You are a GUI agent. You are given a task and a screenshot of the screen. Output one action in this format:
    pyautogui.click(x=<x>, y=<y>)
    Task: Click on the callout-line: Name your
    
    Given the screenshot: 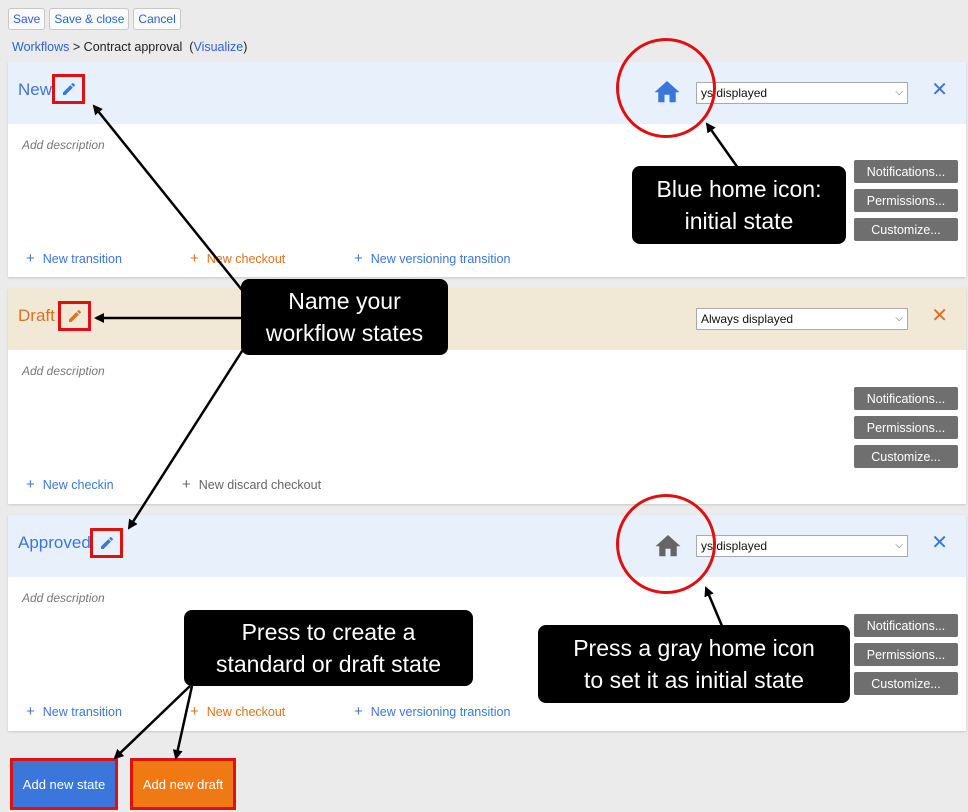 What is the action you would take?
    pyautogui.click(x=344, y=301)
    